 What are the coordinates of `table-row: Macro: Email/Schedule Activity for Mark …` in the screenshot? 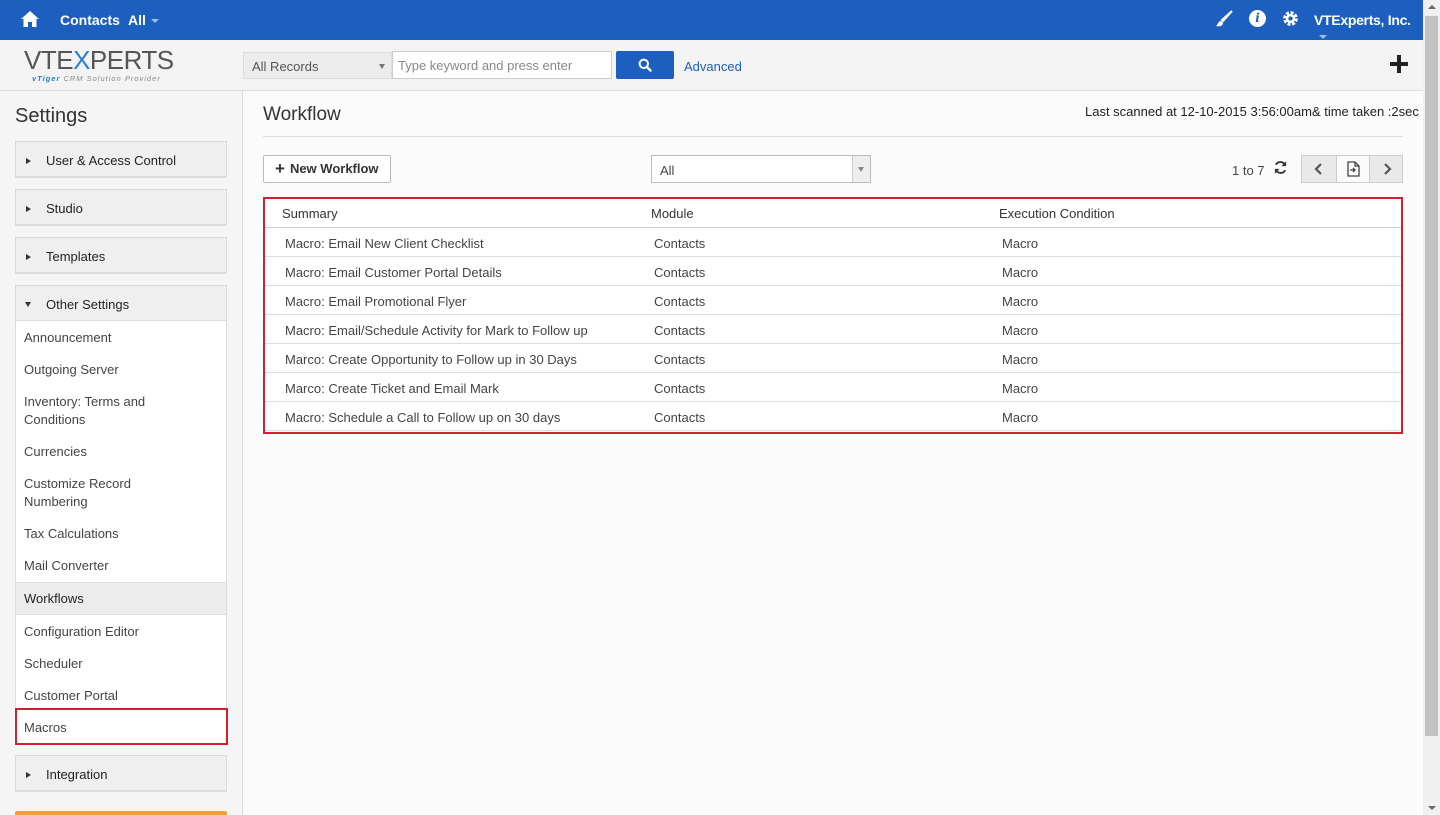 It's located at (833, 329).